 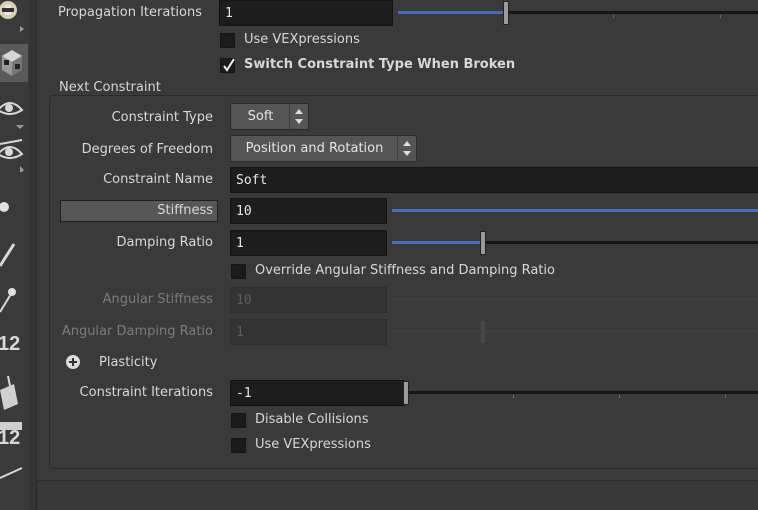 I want to click on angular-stiffness-label: Angular Stiffness, so click(x=157, y=299).